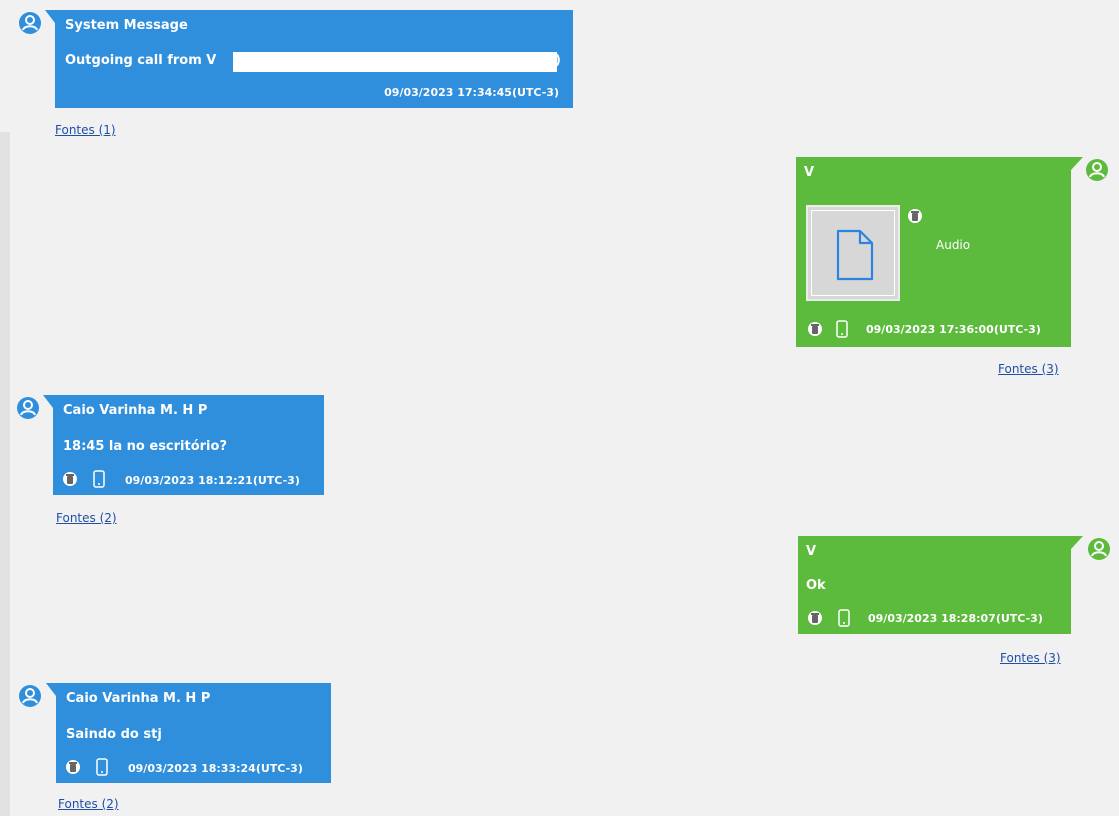 The image size is (1119, 816). I want to click on left-panel-edge, so click(5, 474).